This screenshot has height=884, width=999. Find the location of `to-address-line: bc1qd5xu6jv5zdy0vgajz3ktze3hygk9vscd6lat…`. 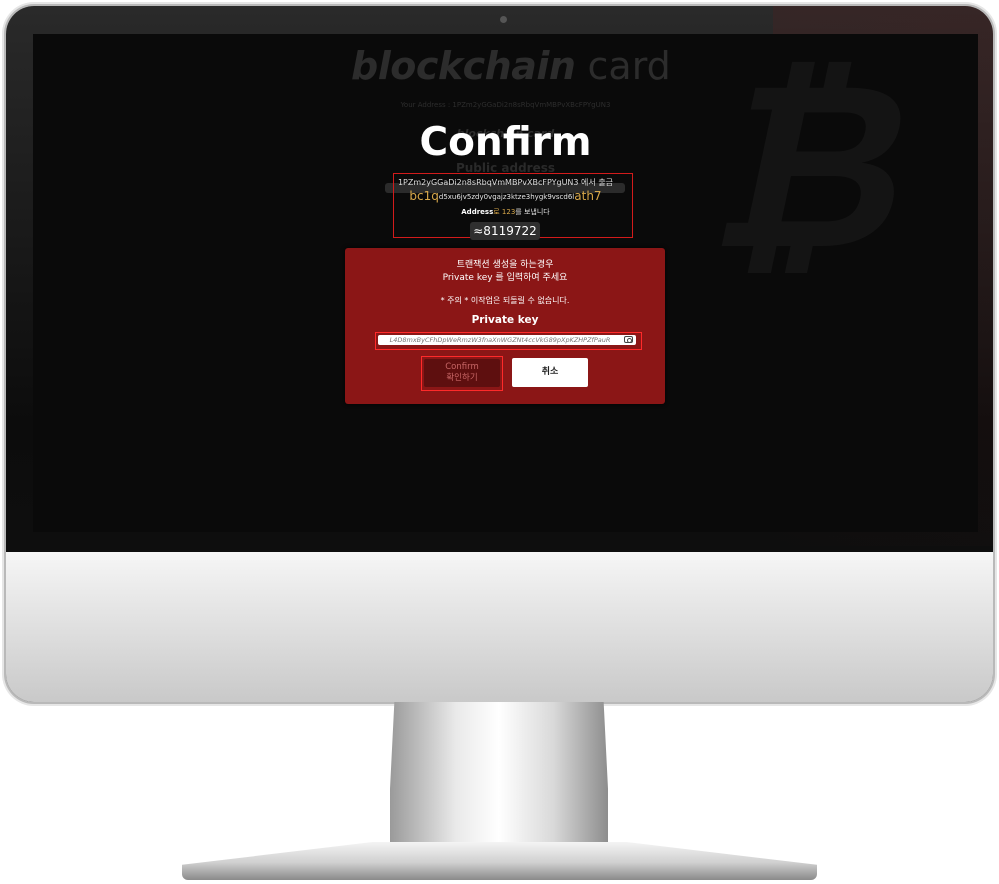

to-address-line: bc1qd5xu6jv5zdy0vgajz3ktze3hygk9vscd6lat… is located at coordinates (505, 196).